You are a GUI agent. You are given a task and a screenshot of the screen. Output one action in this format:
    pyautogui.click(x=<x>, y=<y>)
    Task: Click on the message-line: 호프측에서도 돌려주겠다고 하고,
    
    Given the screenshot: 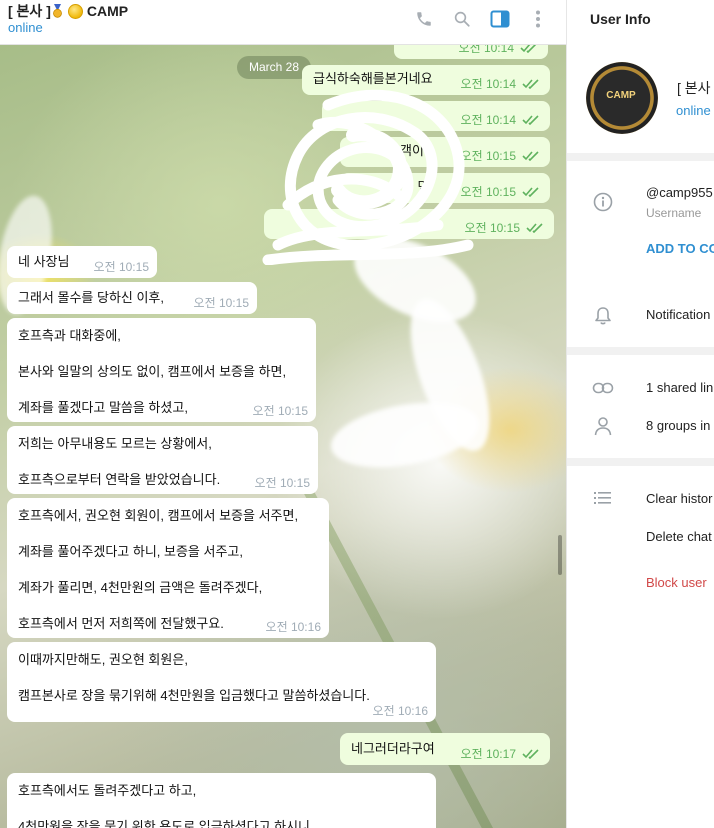 What is the action you would take?
    pyautogui.click(x=107, y=790)
    